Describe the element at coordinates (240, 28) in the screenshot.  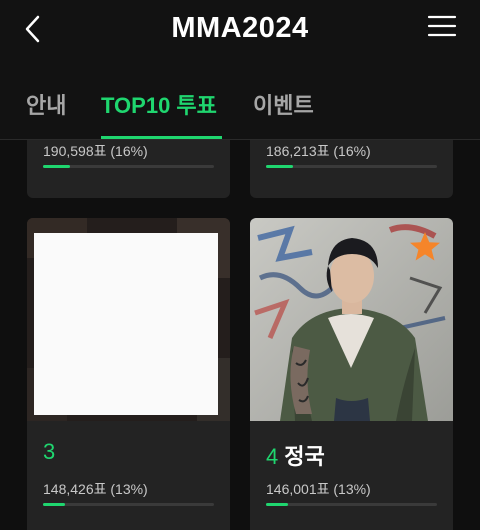
I see `app-title: MMA2024` at that location.